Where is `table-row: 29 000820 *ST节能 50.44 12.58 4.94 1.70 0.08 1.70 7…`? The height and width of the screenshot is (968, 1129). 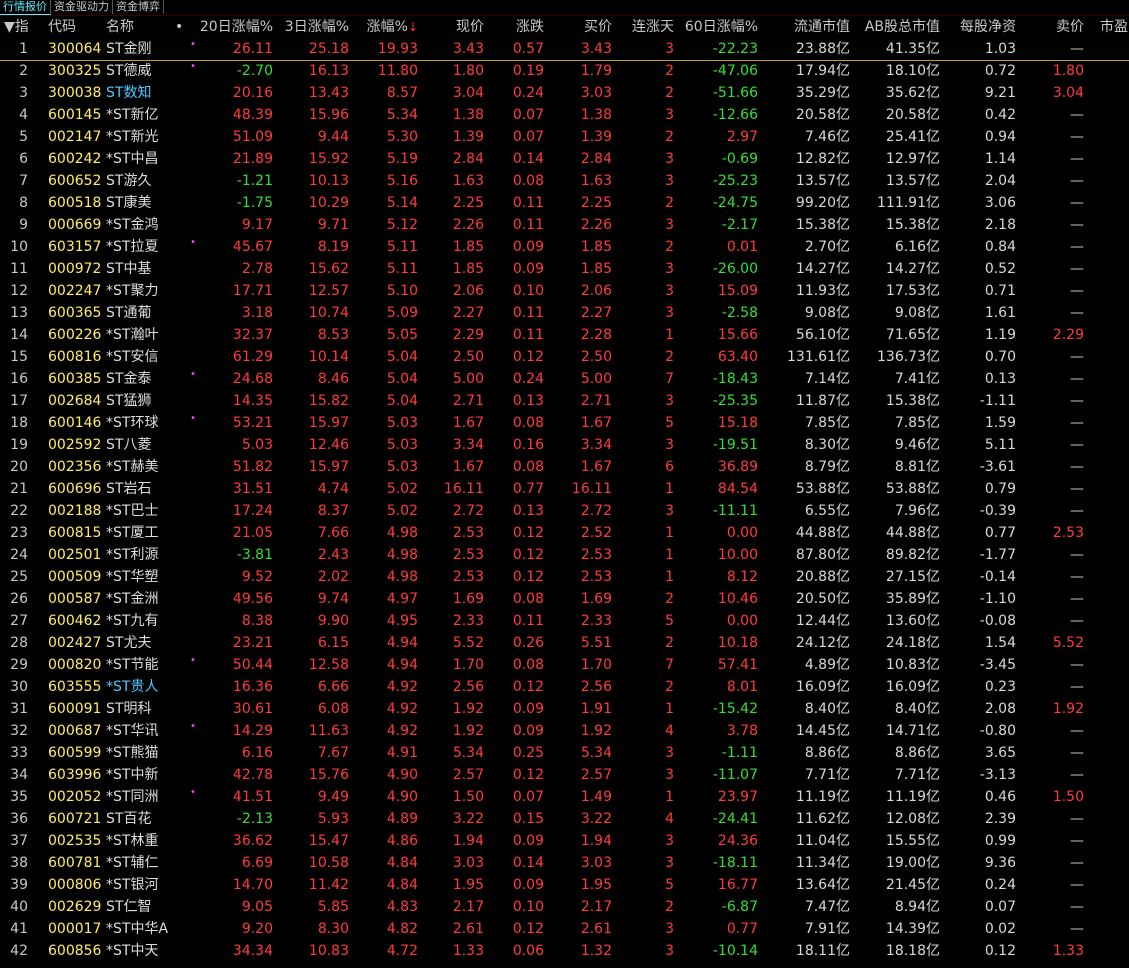 table-row: 29 000820 *ST节能 50.44 12.58 4.94 1.70 0.08 1.70 7… is located at coordinates (564, 665).